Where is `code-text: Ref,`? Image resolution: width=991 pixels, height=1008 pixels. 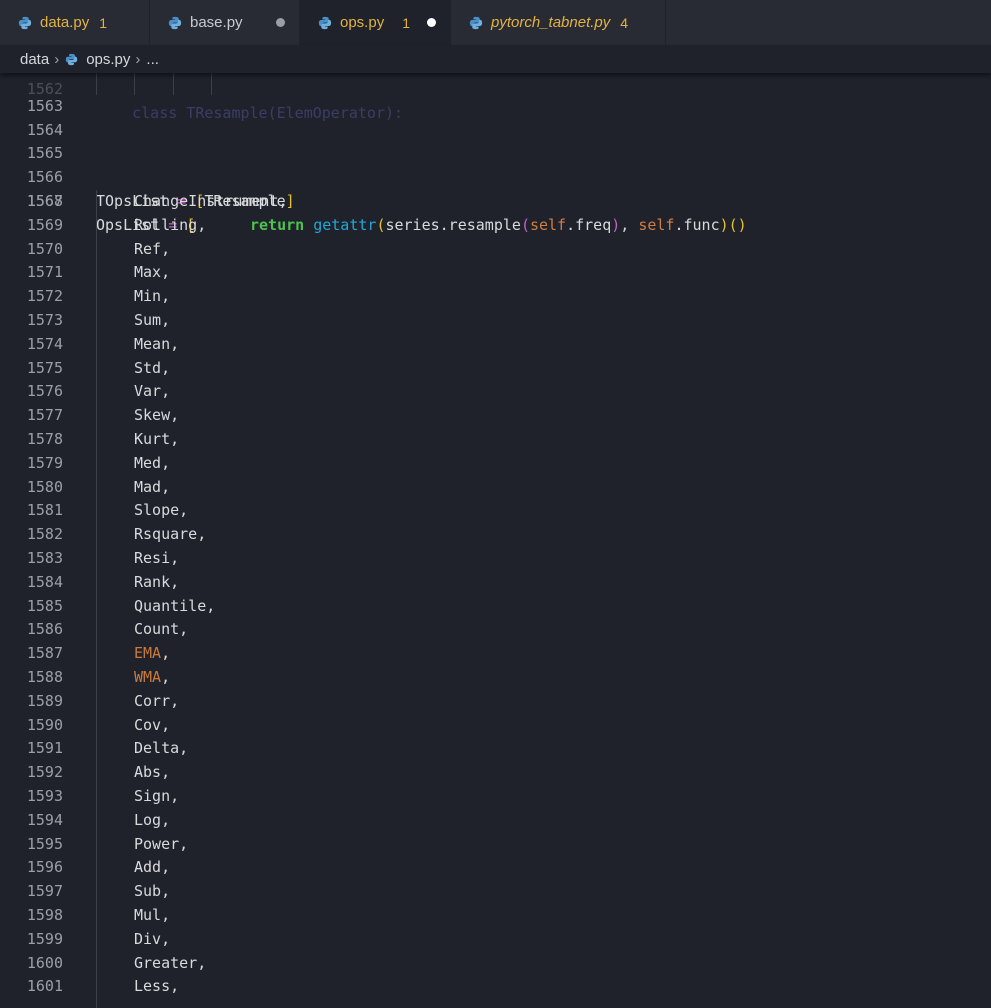 code-text: Ref, is located at coordinates (152, 250).